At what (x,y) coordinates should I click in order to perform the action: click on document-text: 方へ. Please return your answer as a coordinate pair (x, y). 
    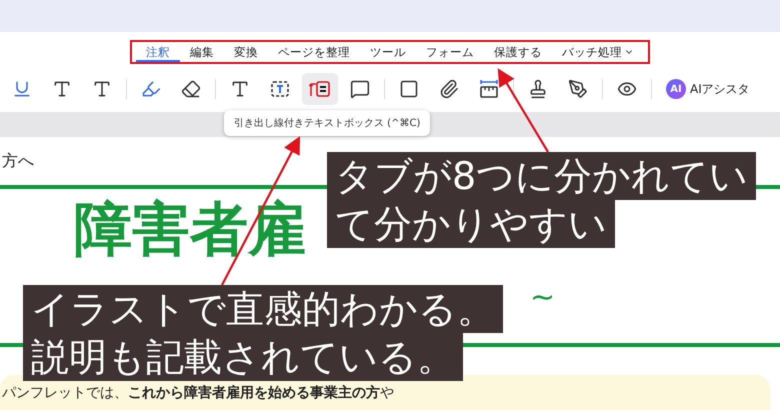
    Looking at the image, I should click on (17, 161).